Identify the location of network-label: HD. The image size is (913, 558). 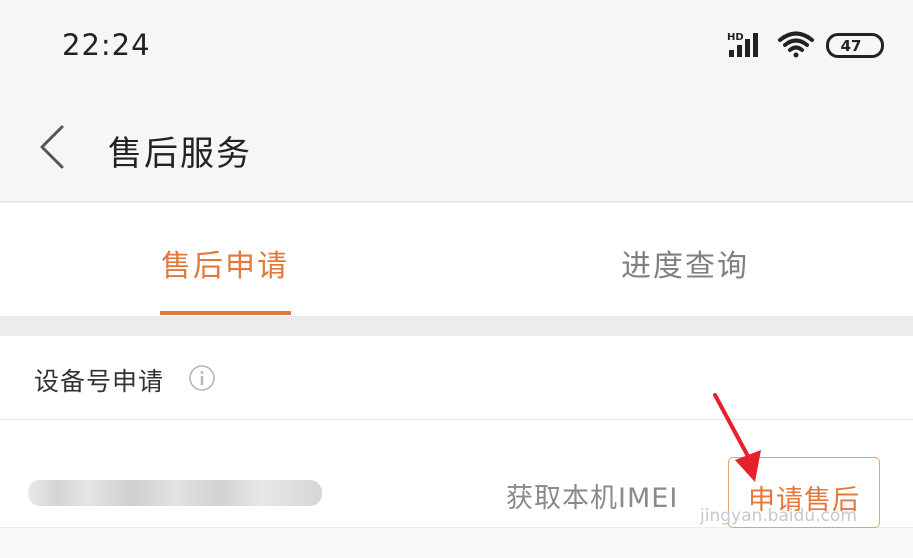
(735, 37).